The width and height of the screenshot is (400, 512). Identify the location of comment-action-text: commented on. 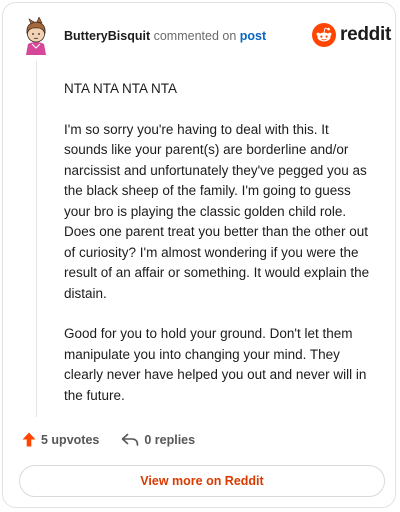
(195, 36).